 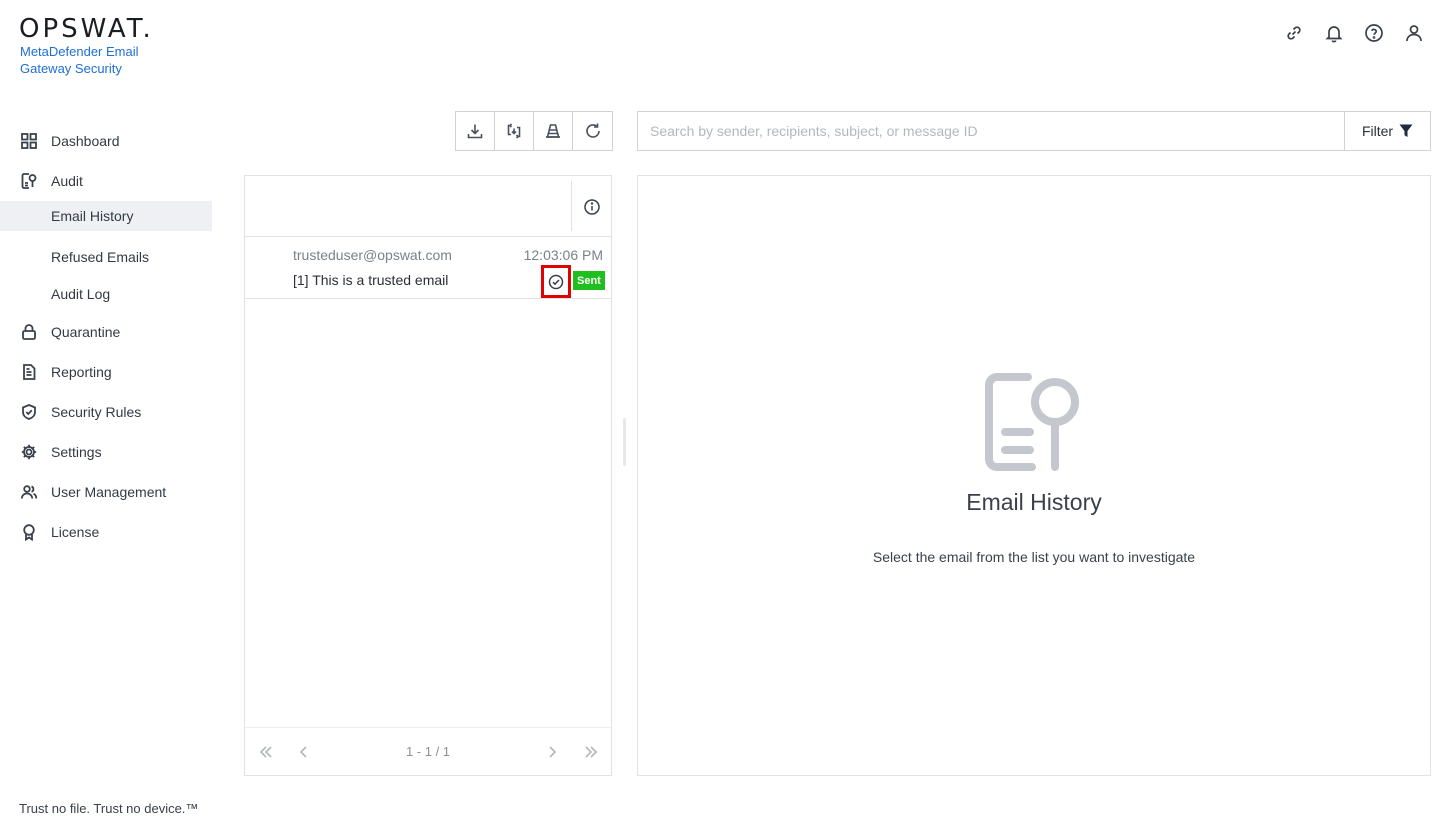 I want to click on download-icon, so click(x=475, y=131).